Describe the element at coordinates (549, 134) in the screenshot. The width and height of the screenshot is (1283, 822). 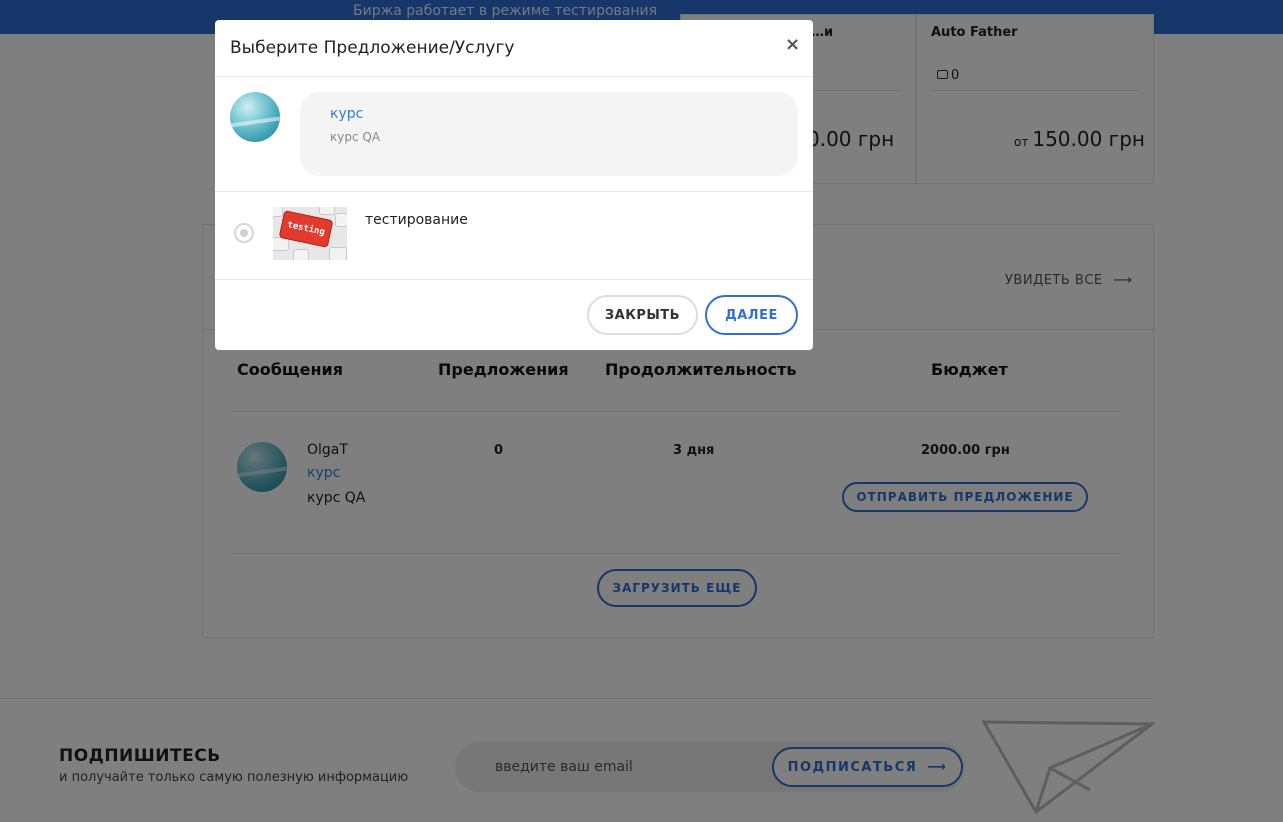
I see `order-bubble: курс курс QA` at that location.